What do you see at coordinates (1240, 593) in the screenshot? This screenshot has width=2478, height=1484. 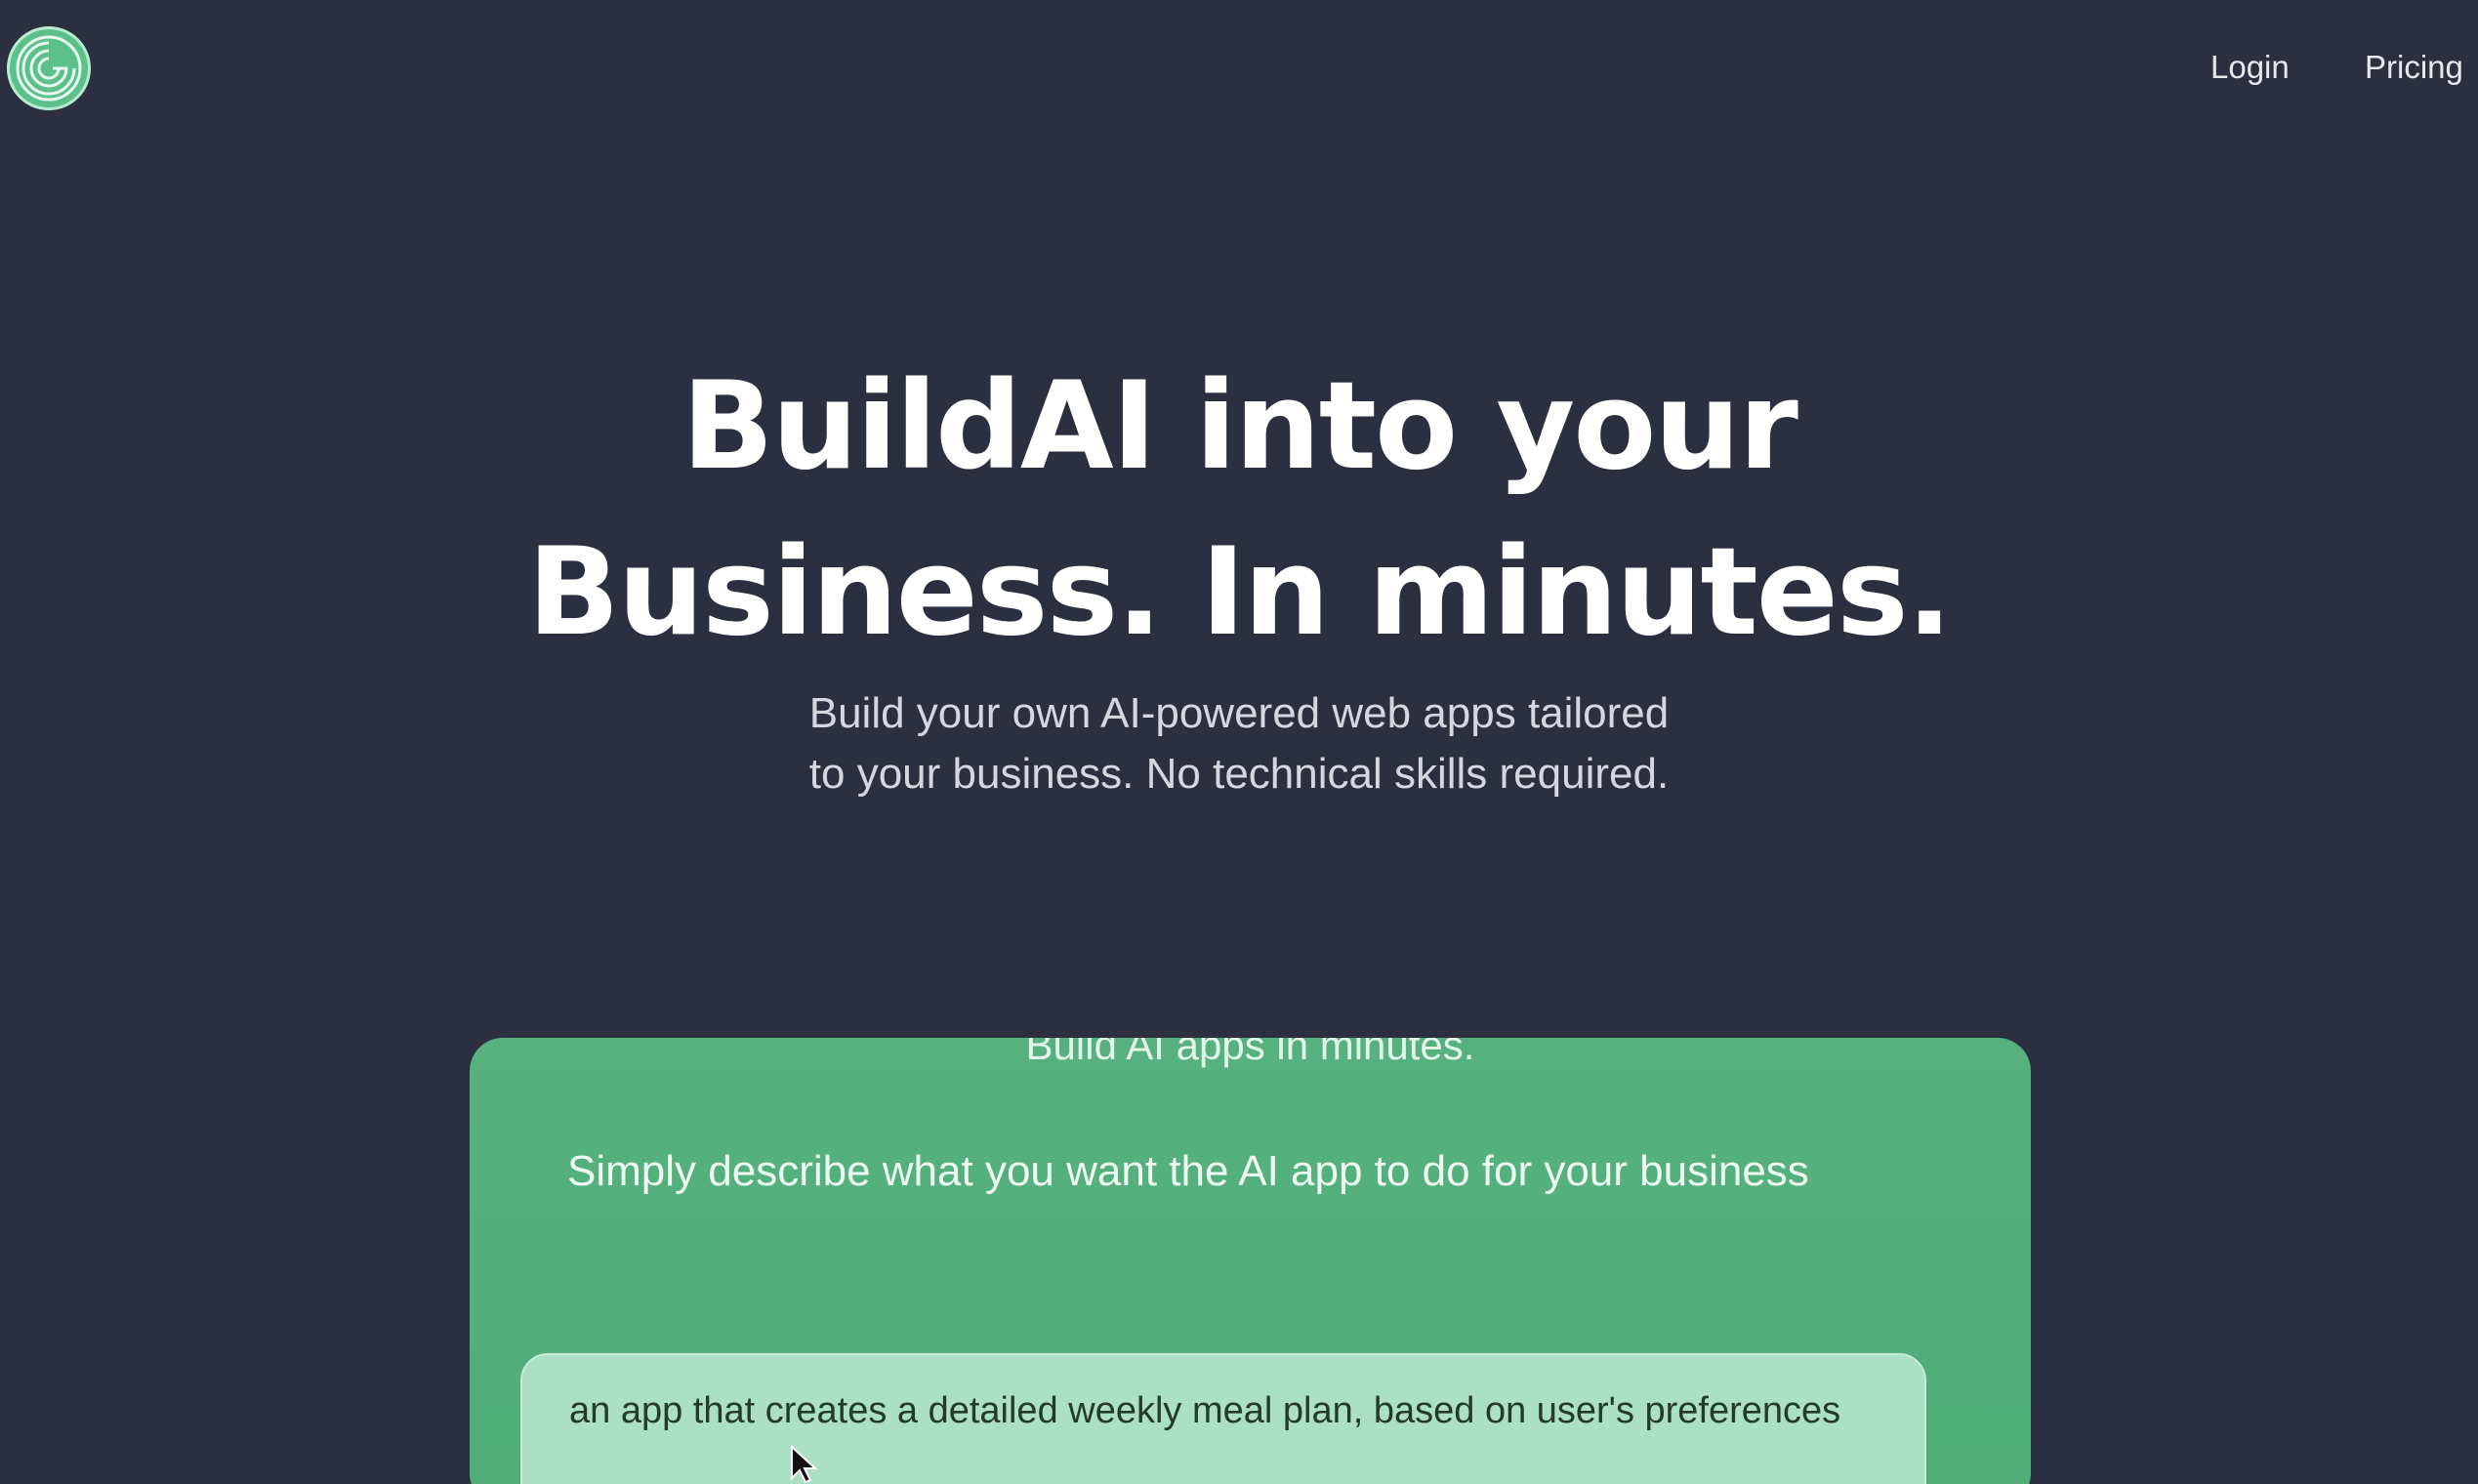 I see `headline-line-2: Business. In minutes.` at bounding box center [1240, 593].